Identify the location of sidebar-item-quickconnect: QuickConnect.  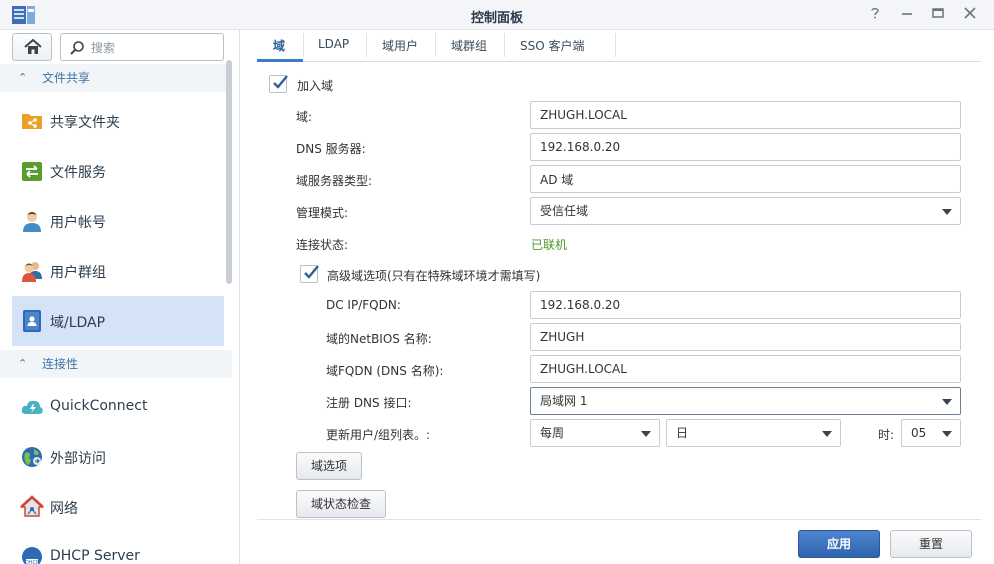
(118, 407).